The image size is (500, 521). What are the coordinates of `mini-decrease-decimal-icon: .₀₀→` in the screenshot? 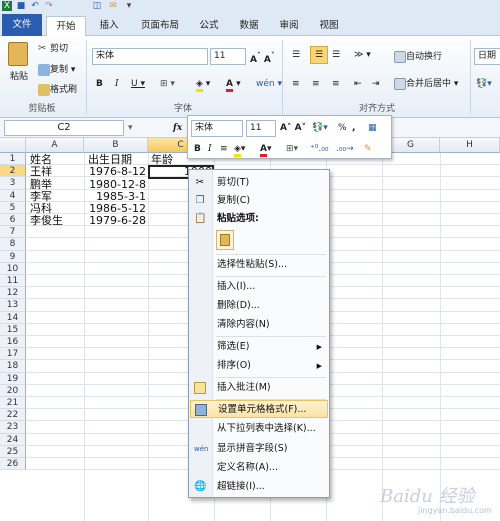 It's located at (345, 149).